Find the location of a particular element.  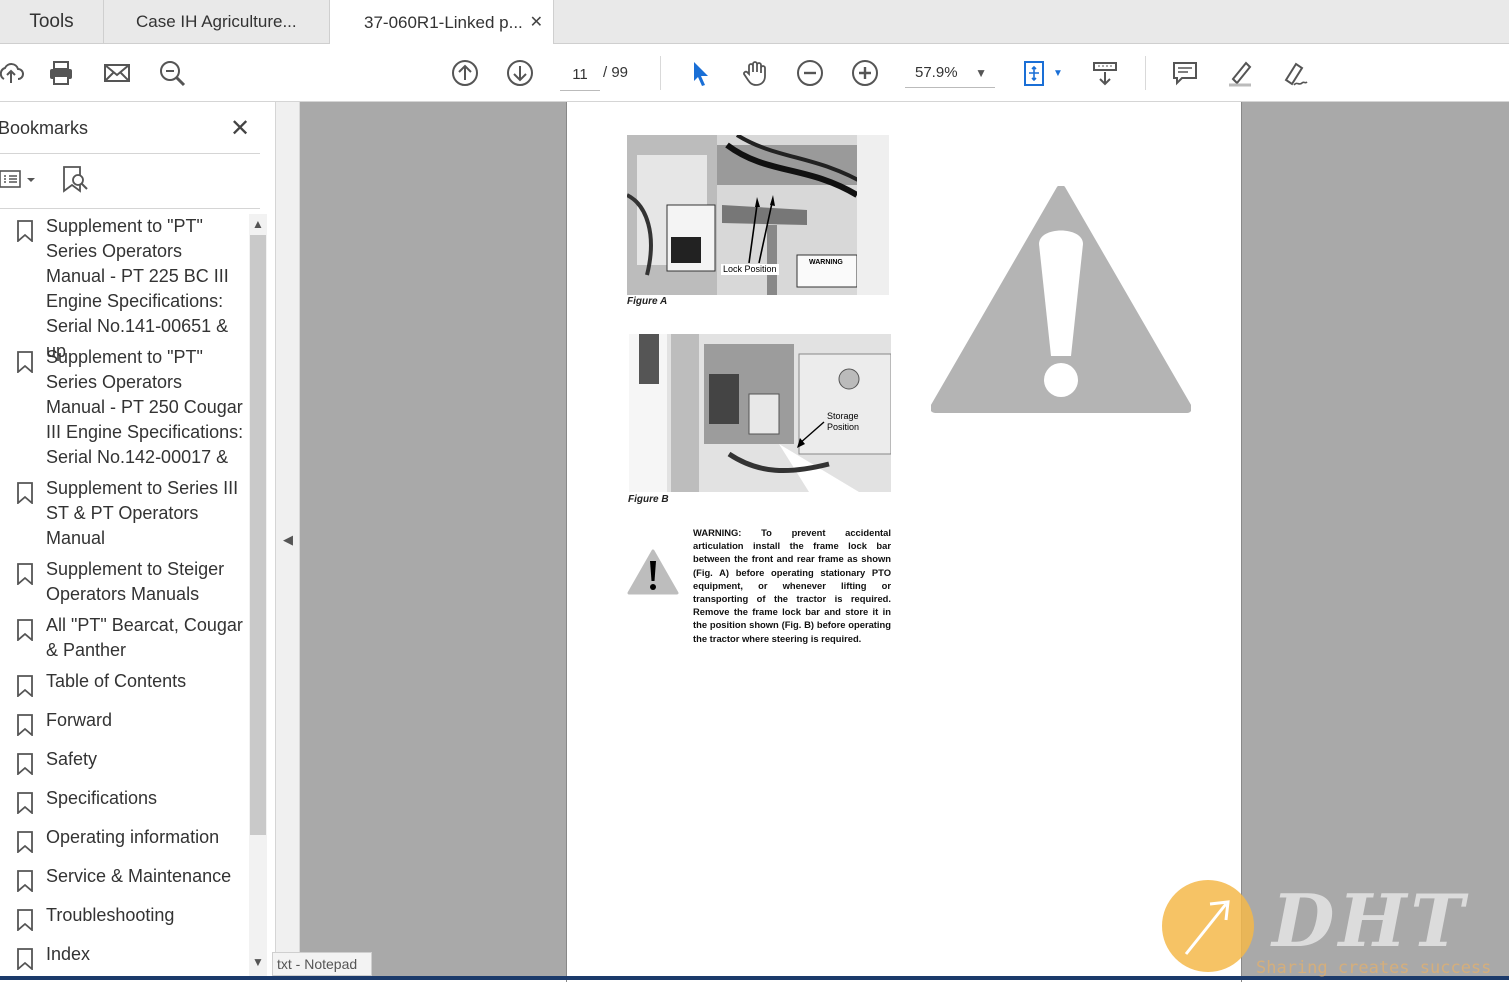

bookmark-label: All "PT" Bearcat, Cougar & Panther is located at coordinates (144, 637).